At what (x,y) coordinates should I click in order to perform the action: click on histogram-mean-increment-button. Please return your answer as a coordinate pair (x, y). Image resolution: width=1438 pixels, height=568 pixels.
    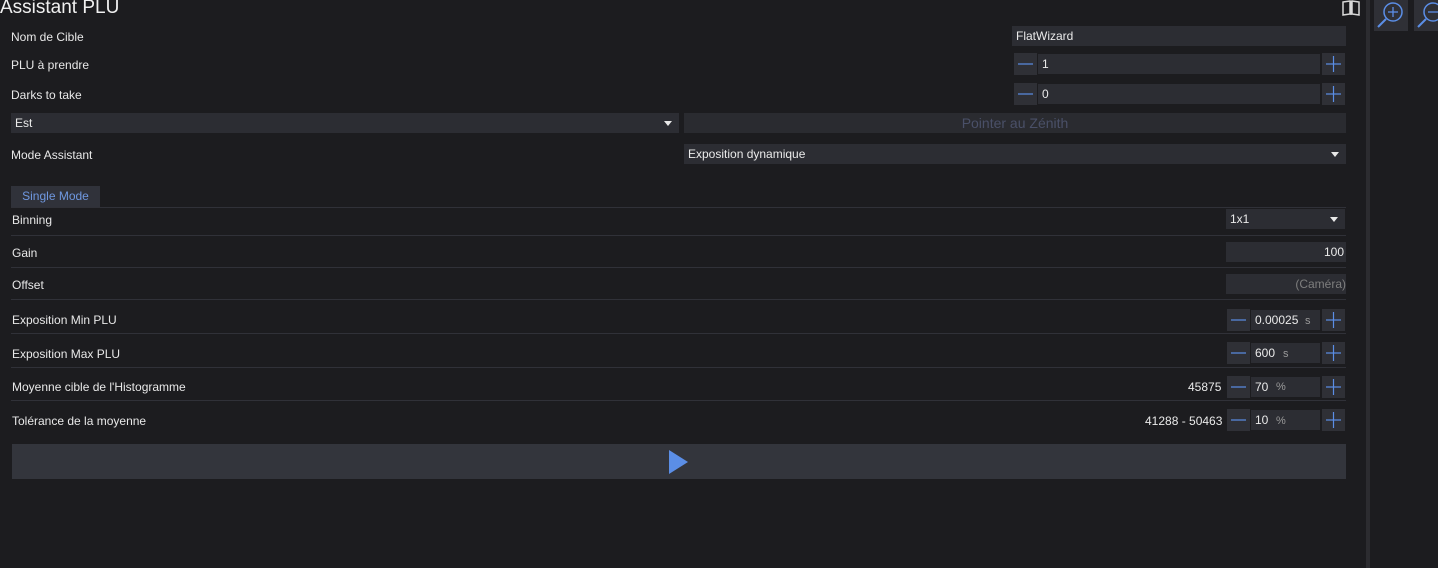
    Looking at the image, I should click on (1333, 387).